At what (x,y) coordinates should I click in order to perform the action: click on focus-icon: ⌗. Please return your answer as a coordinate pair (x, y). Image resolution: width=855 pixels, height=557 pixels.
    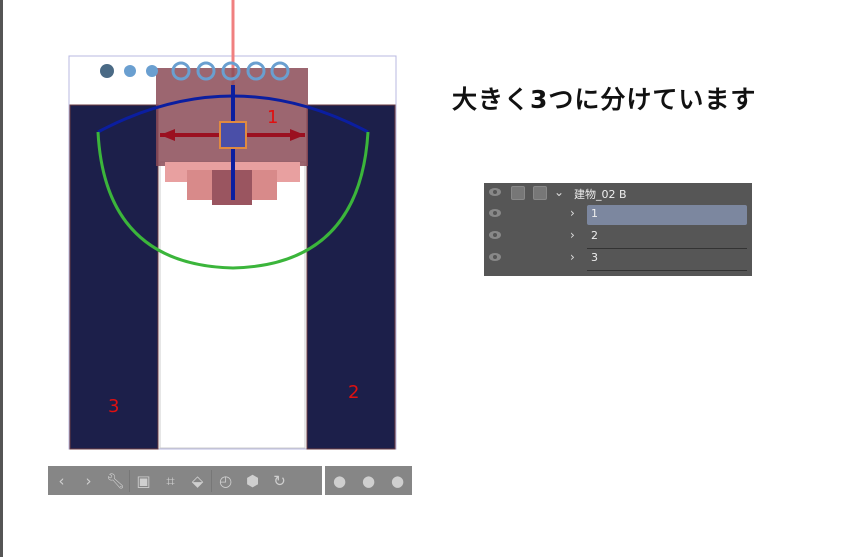
    Looking at the image, I should click on (170, 481).